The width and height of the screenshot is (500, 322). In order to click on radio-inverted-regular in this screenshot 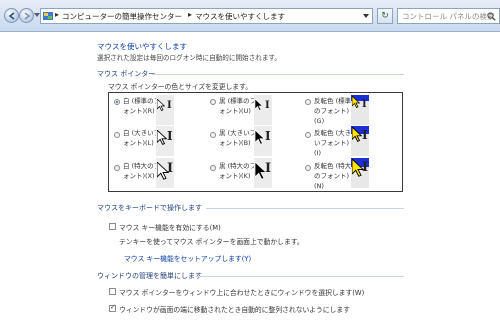, I will do `click(308, 102)`.